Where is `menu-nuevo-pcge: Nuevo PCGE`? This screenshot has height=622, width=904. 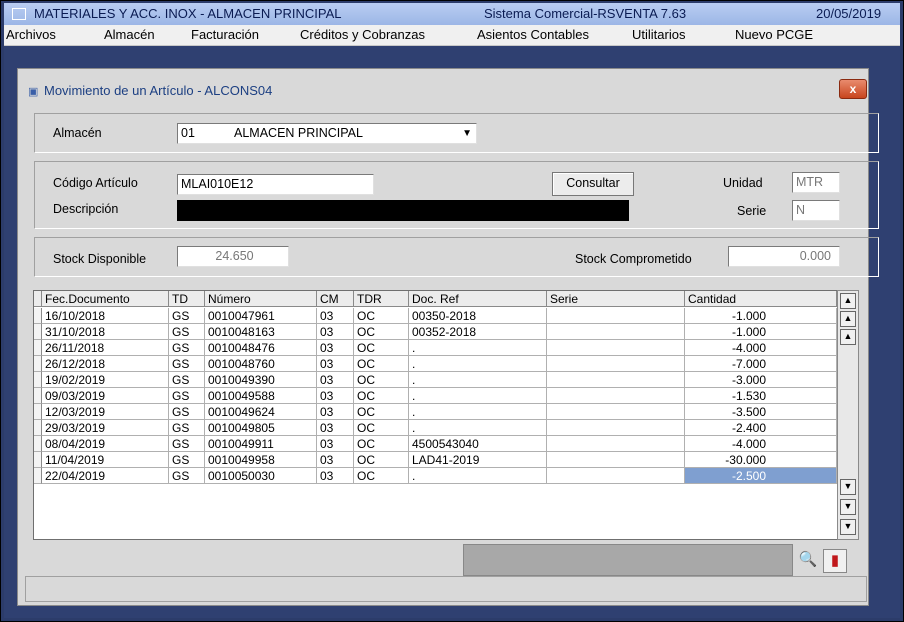 menu-nuevo-pcge: Nuevo PCGE is located at coordinates (774, 34).